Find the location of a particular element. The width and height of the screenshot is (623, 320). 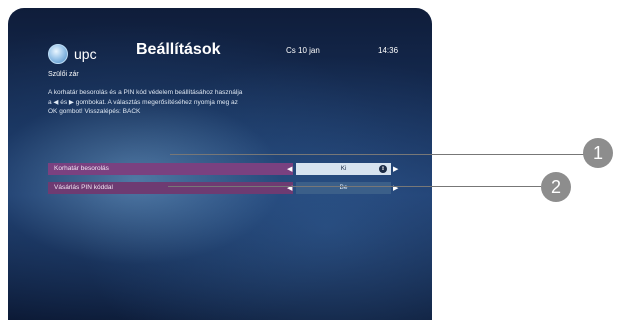

date-label: Cs 10 jan is located at coordinates (303, 50).